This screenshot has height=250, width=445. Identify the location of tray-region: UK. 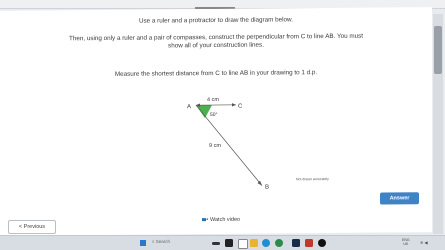
(406, 244).